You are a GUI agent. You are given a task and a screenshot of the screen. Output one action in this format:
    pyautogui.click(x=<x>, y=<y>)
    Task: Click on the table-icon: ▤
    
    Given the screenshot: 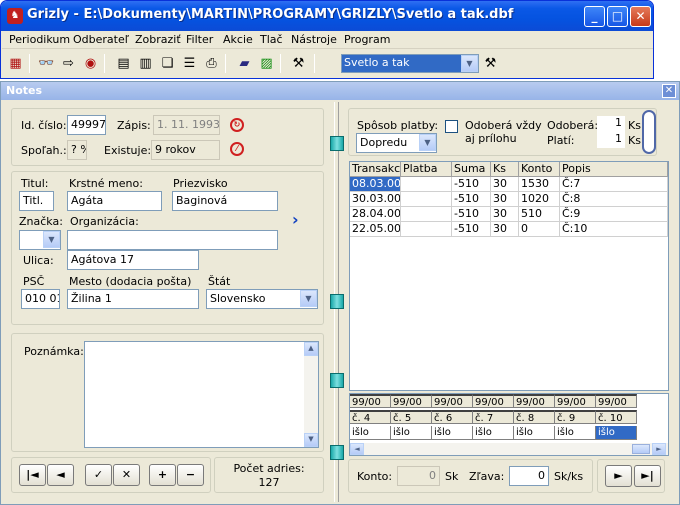 What is the action you would take?
    pyautogui.click(x=123, y=63)
    